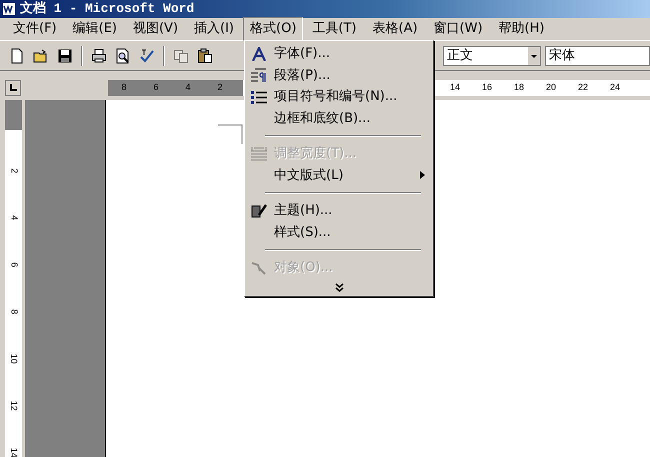 Image resolution: width=650 pixels, height=457 pixels. Describe the element at coordinates (534, 55) in the screenshot. I see `caret-icon` at that location.